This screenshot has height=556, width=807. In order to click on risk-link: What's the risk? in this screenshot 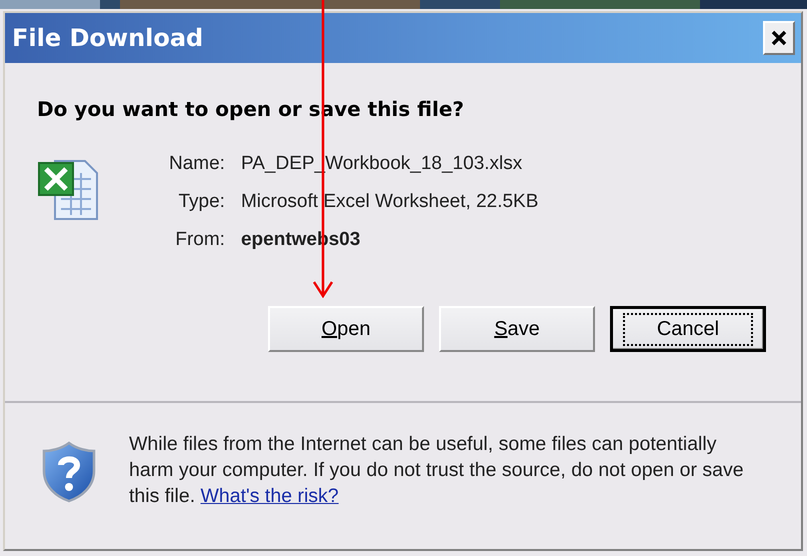, I will do `click(269, 496)`.